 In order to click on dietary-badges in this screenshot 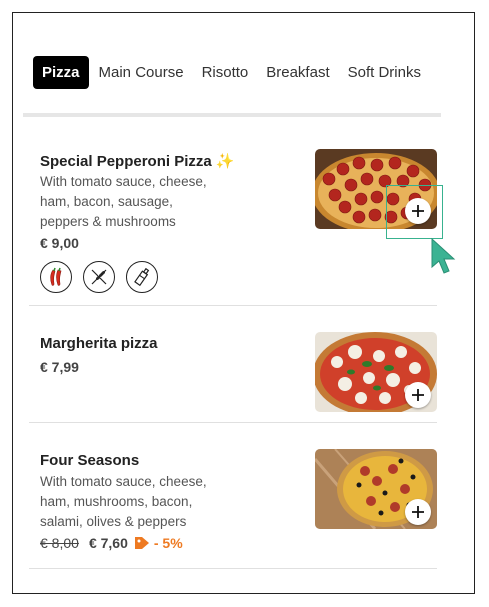, I will do `click(104, 277)`.